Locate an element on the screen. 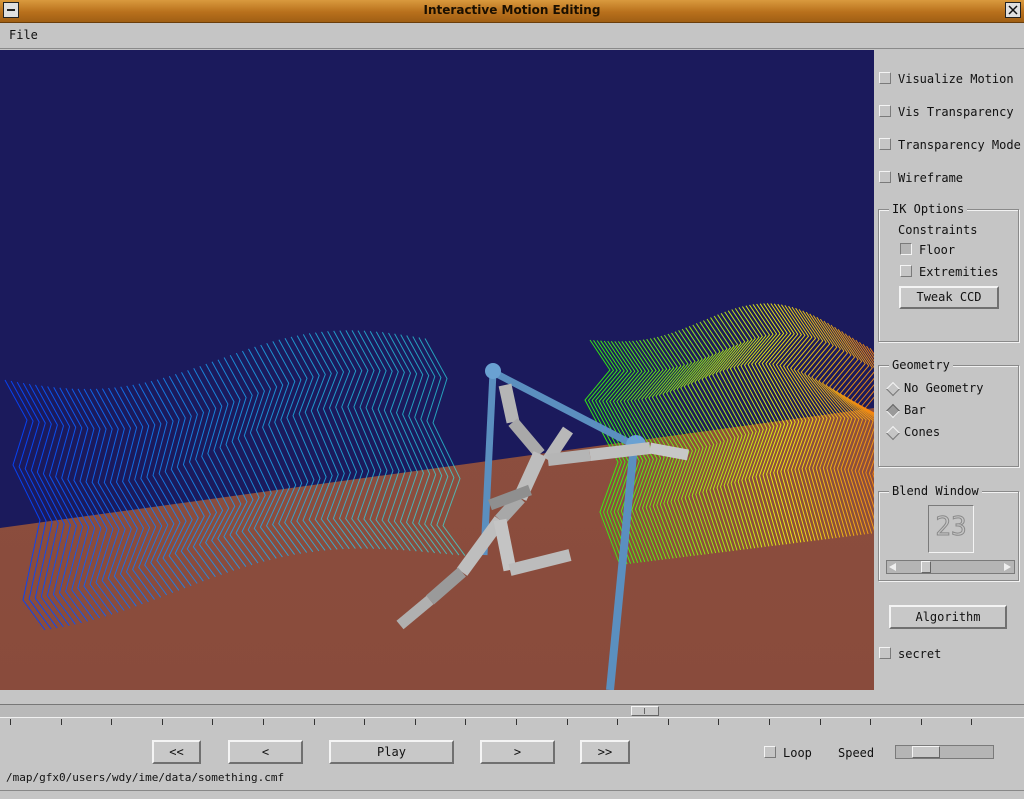 This screenshot has width=1024, height=799. blend-window-slider is located at coordinates (950, 567).